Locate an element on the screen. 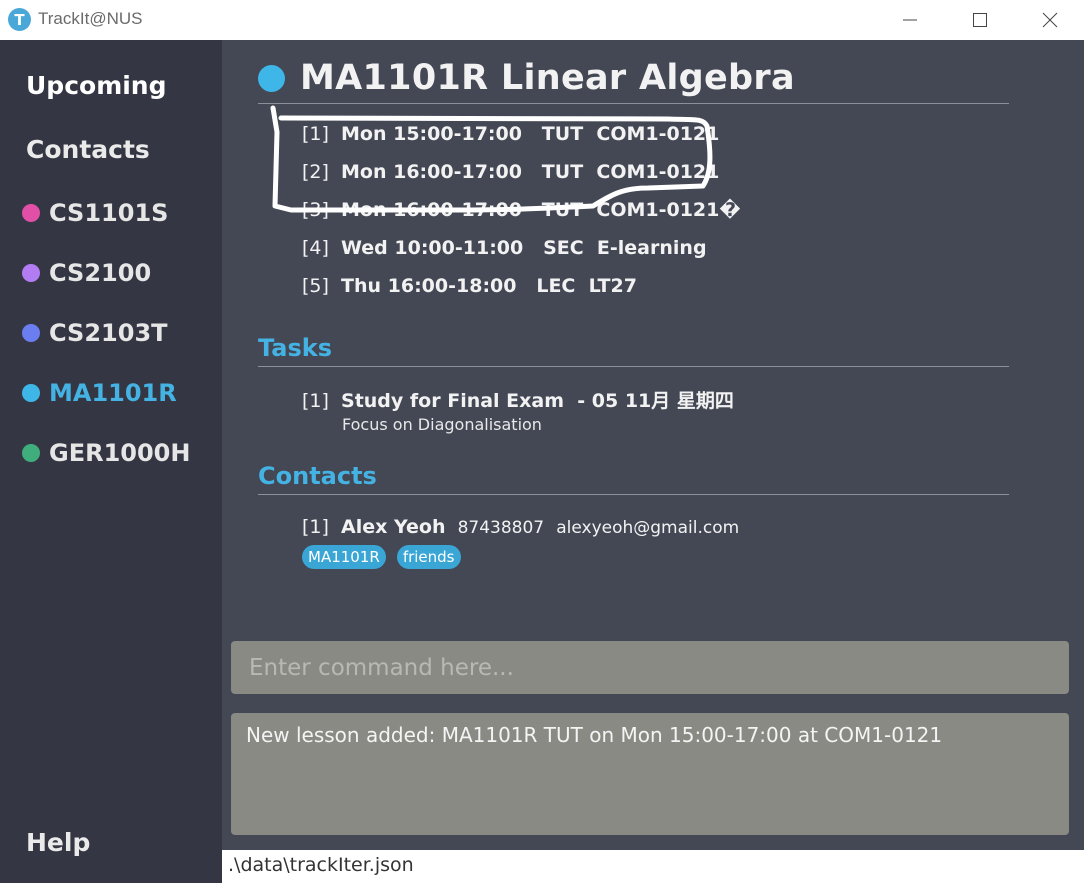  module-header: MA1101R Linear Algebra is located at coordinates (526, 78).